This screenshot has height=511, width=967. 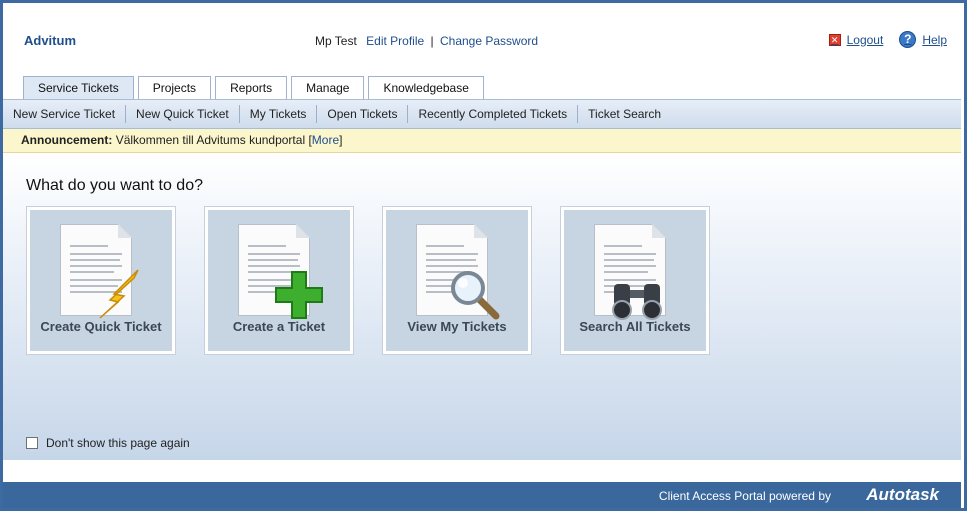 I want to click on search-all-tickets-card: Search All Tickets, so click(x=635, y=280).